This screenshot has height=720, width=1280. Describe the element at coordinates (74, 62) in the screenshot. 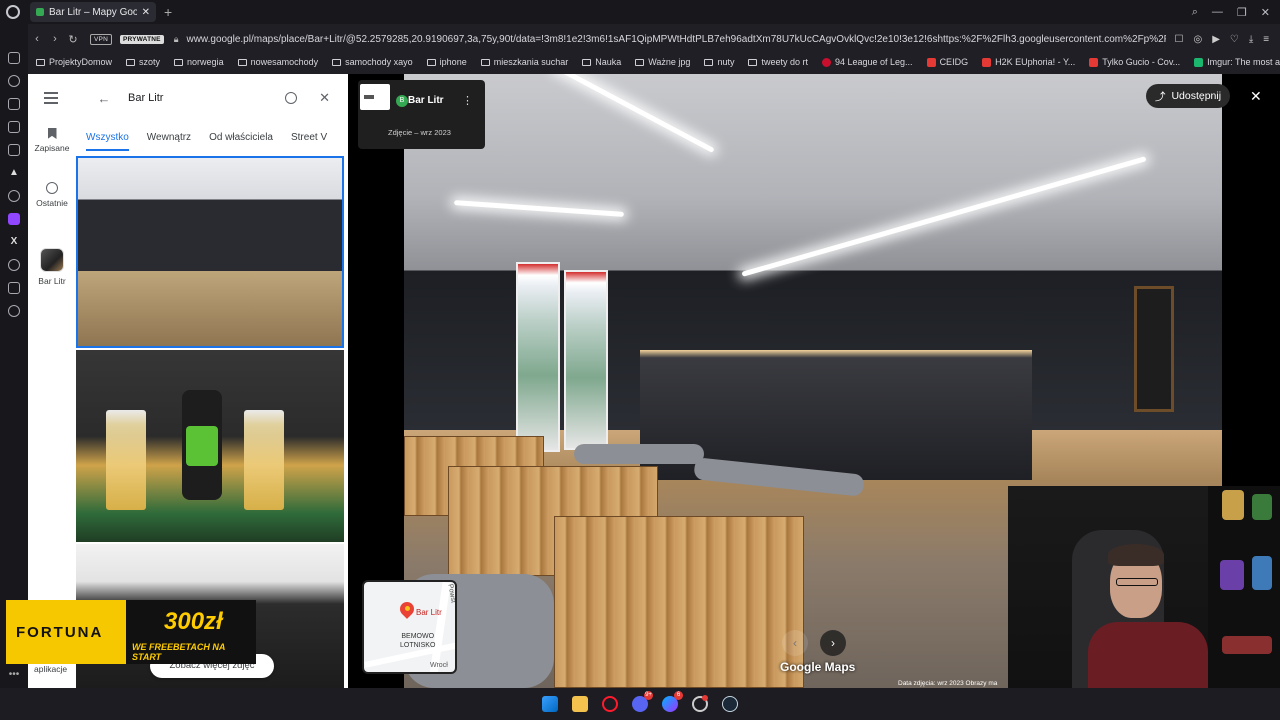

I see `bookmark-item: ProjektyDomow` at that location.